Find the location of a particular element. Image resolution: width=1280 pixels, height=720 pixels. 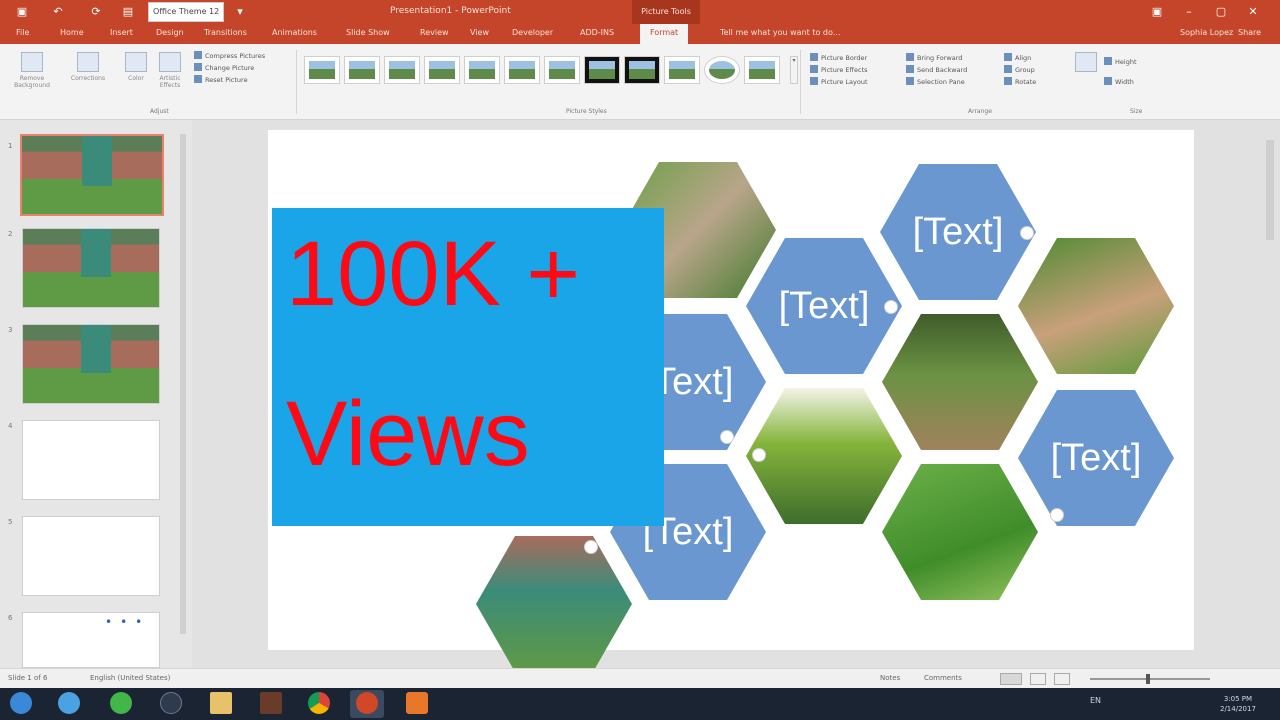

corrections-icon is located at coordinates (88, 62).